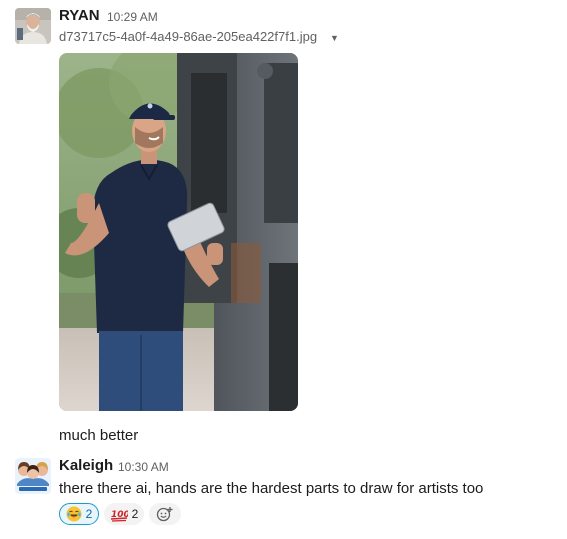 The image size is (567, 539). Describe the element at coordinates (33, 476) in the screenshot. I see `avatar-kaleigh` at that location.